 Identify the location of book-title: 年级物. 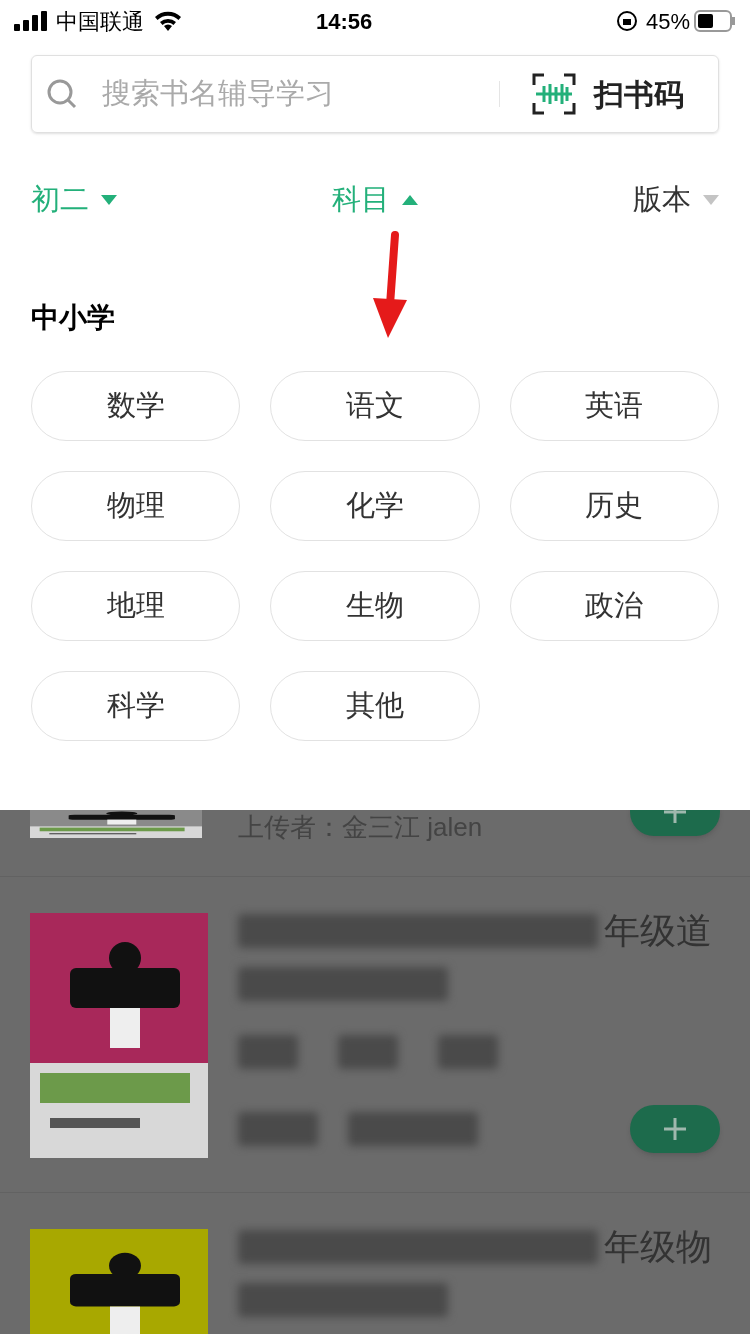
(658, 1247).